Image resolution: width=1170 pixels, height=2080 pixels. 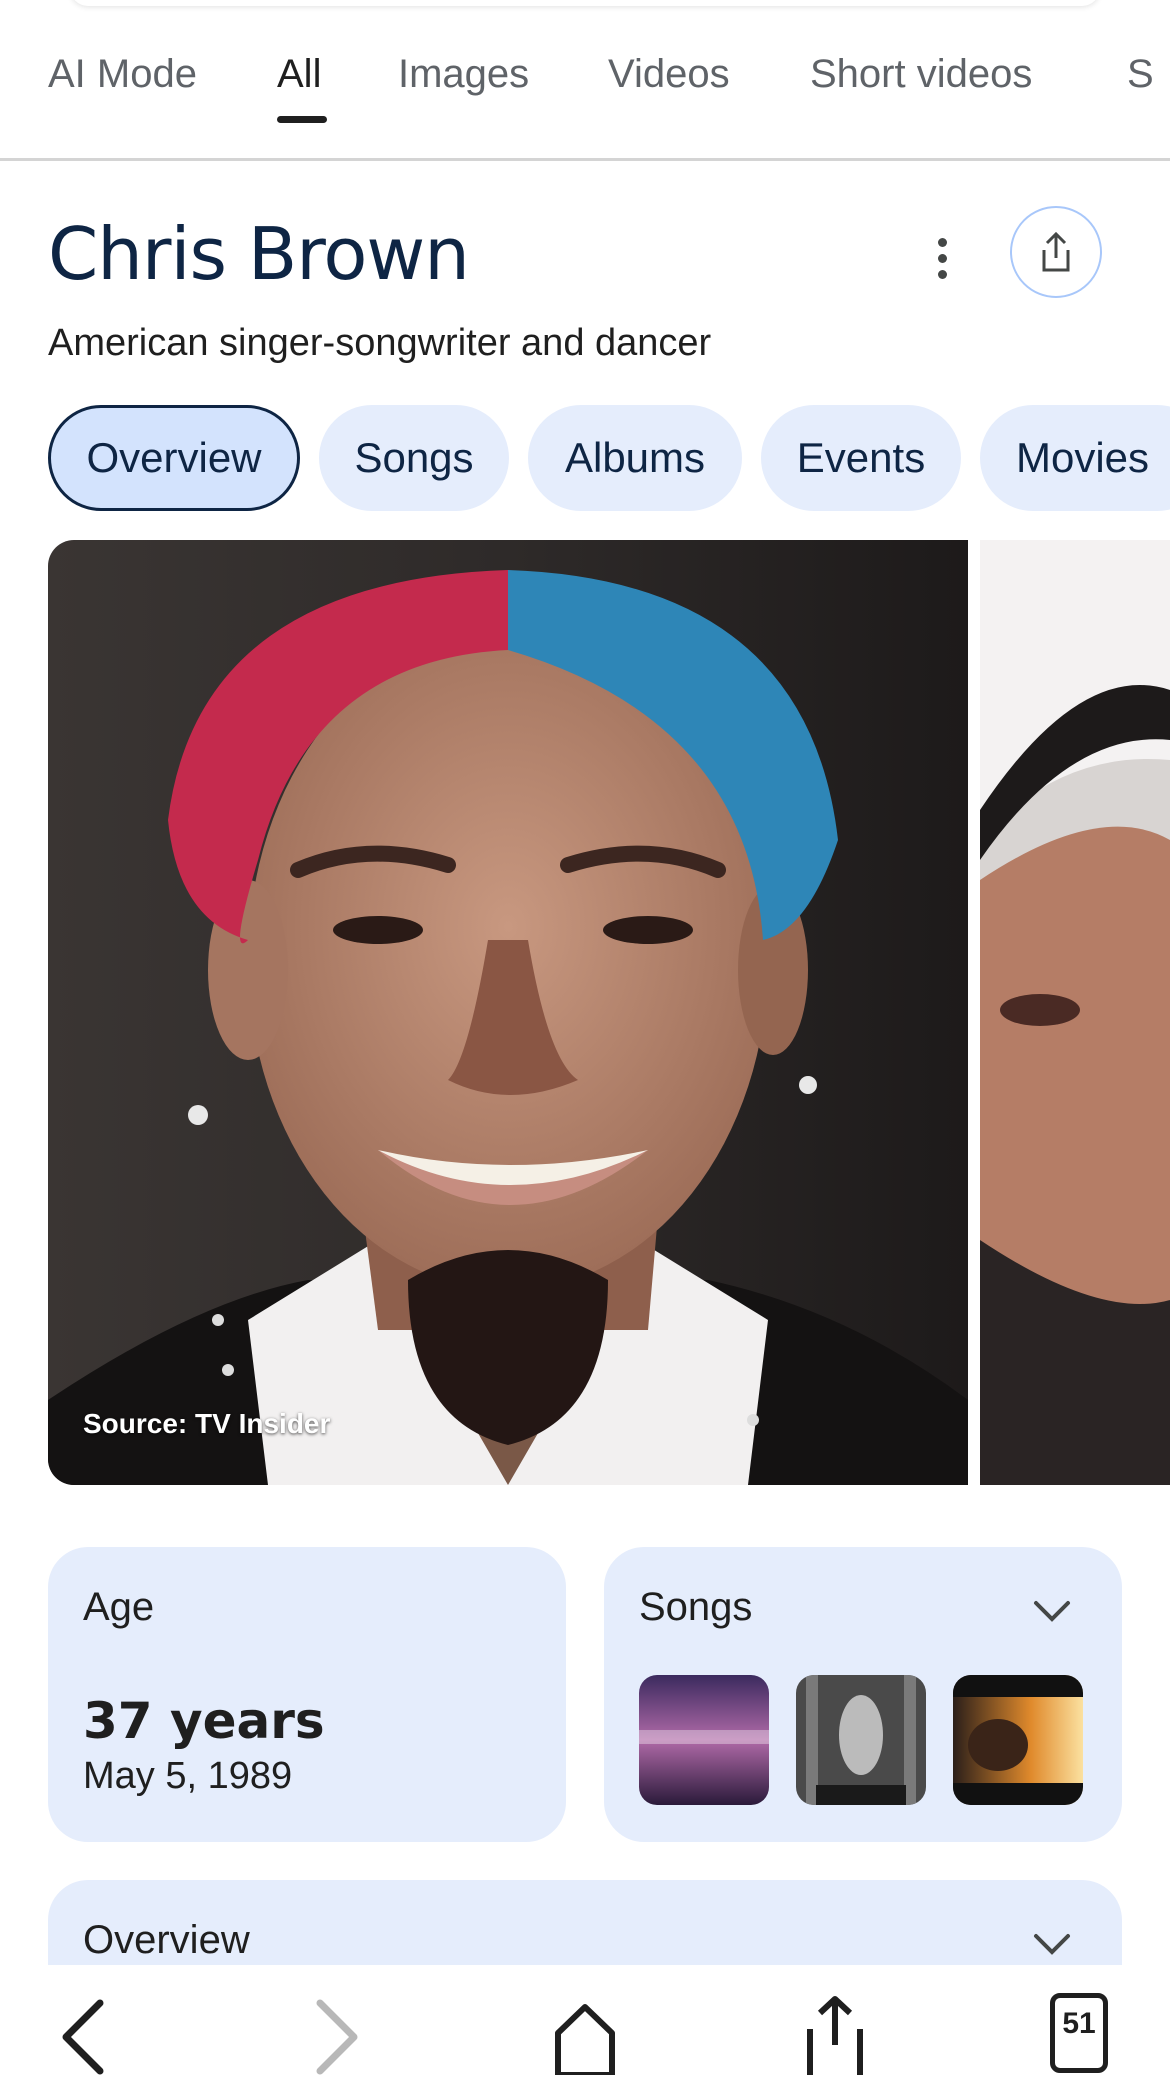 What do you see at coordinates (299, 74) in the screenshot?
I see `tab-all: All` at bounding box center [299, 74].